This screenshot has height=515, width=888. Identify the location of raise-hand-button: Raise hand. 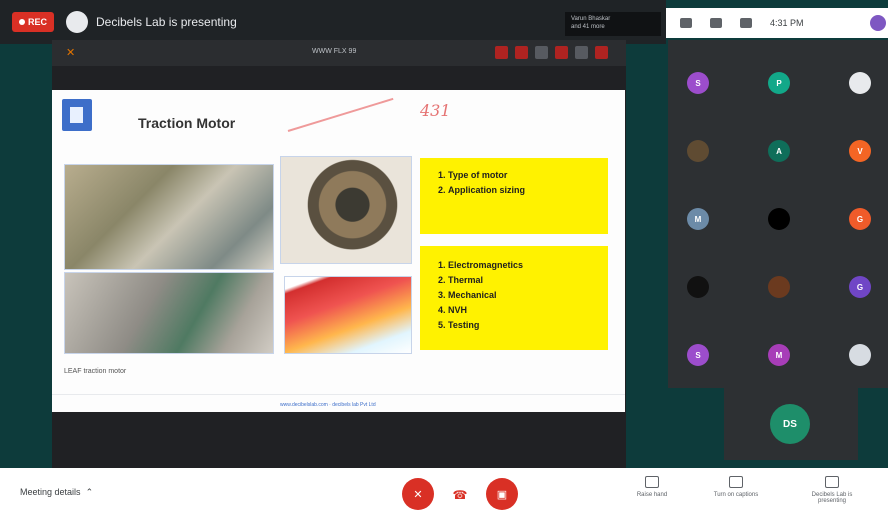
(652, 487).